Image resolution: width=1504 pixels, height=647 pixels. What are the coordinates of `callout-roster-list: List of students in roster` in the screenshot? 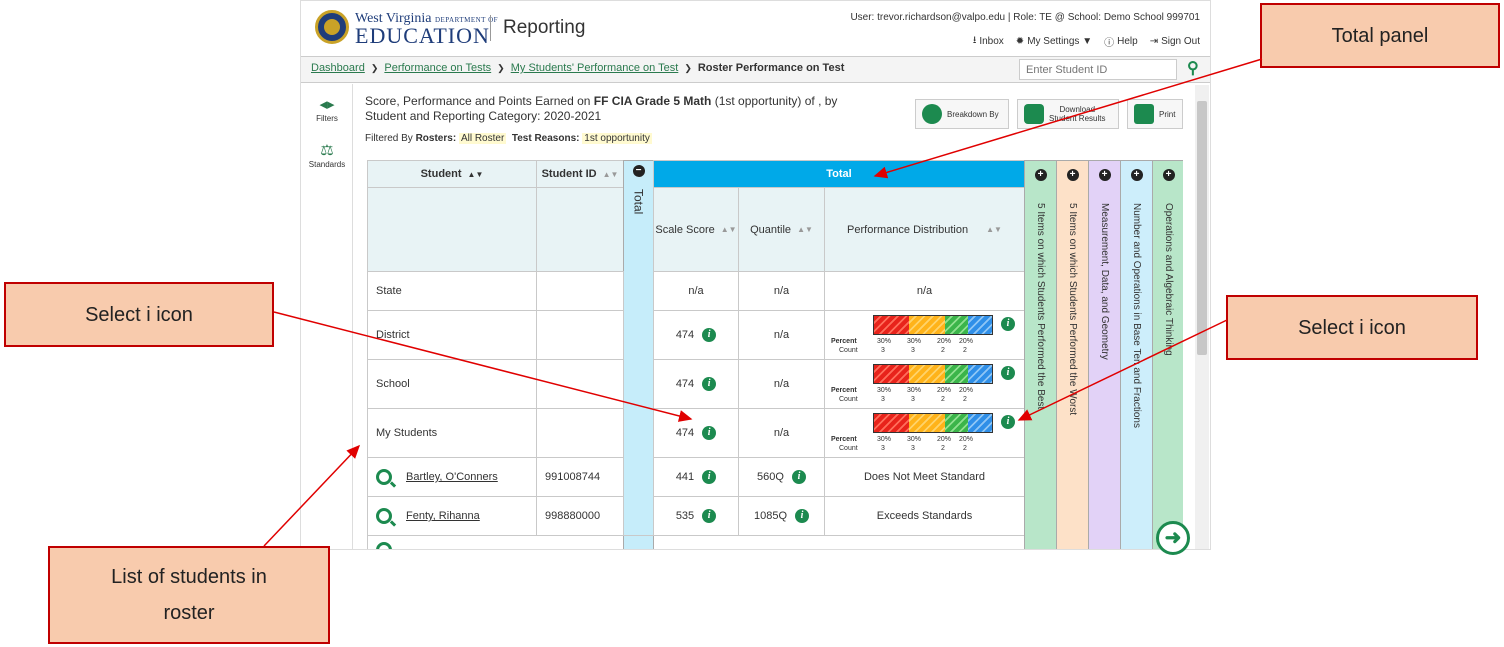 It's located at (189, 595).